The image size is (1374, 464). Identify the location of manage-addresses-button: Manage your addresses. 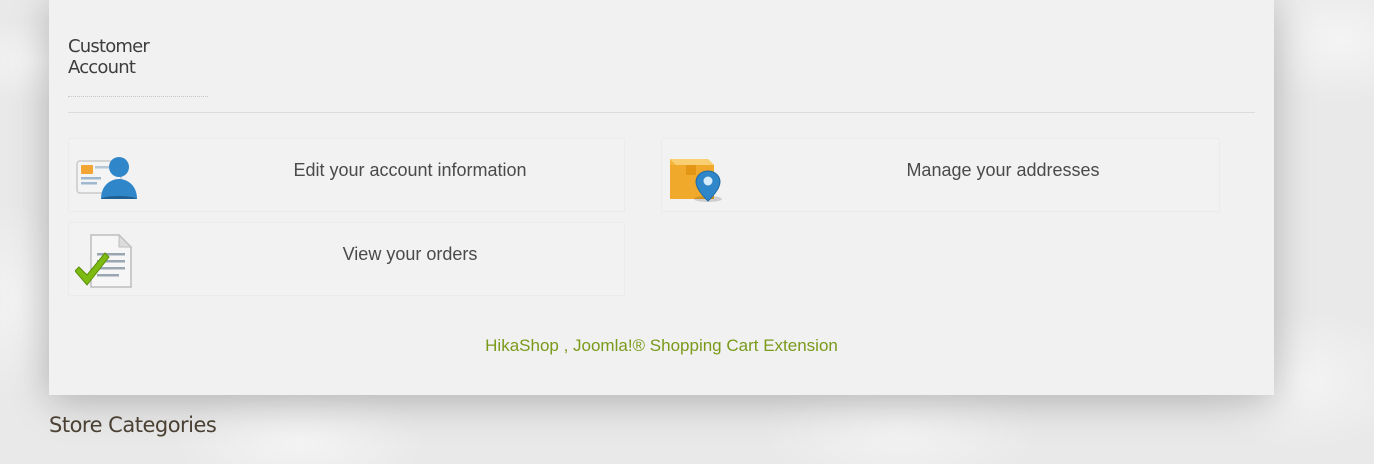
(940, 175).